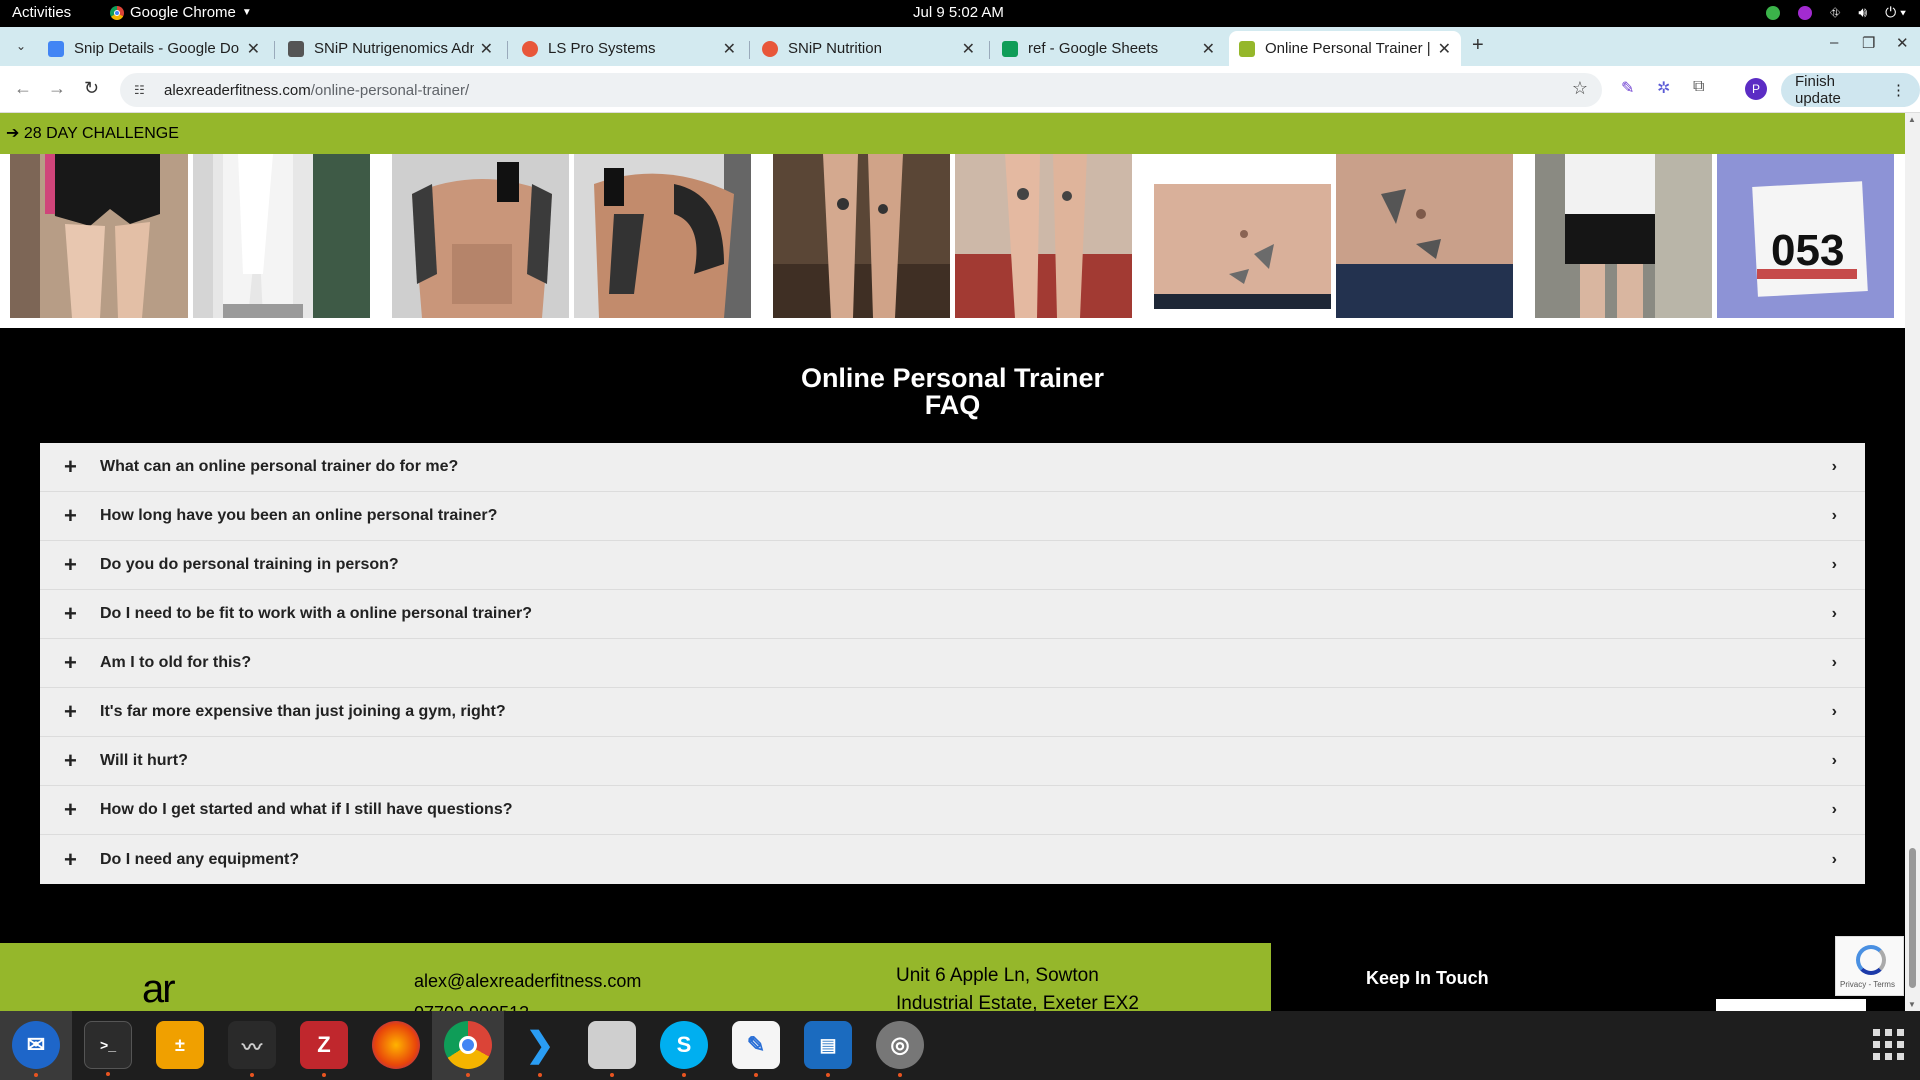 The image size is (1920, 1080). Describe the element at coordinates (612, 1049) in the screenshot. I see `files-icon` at that location.